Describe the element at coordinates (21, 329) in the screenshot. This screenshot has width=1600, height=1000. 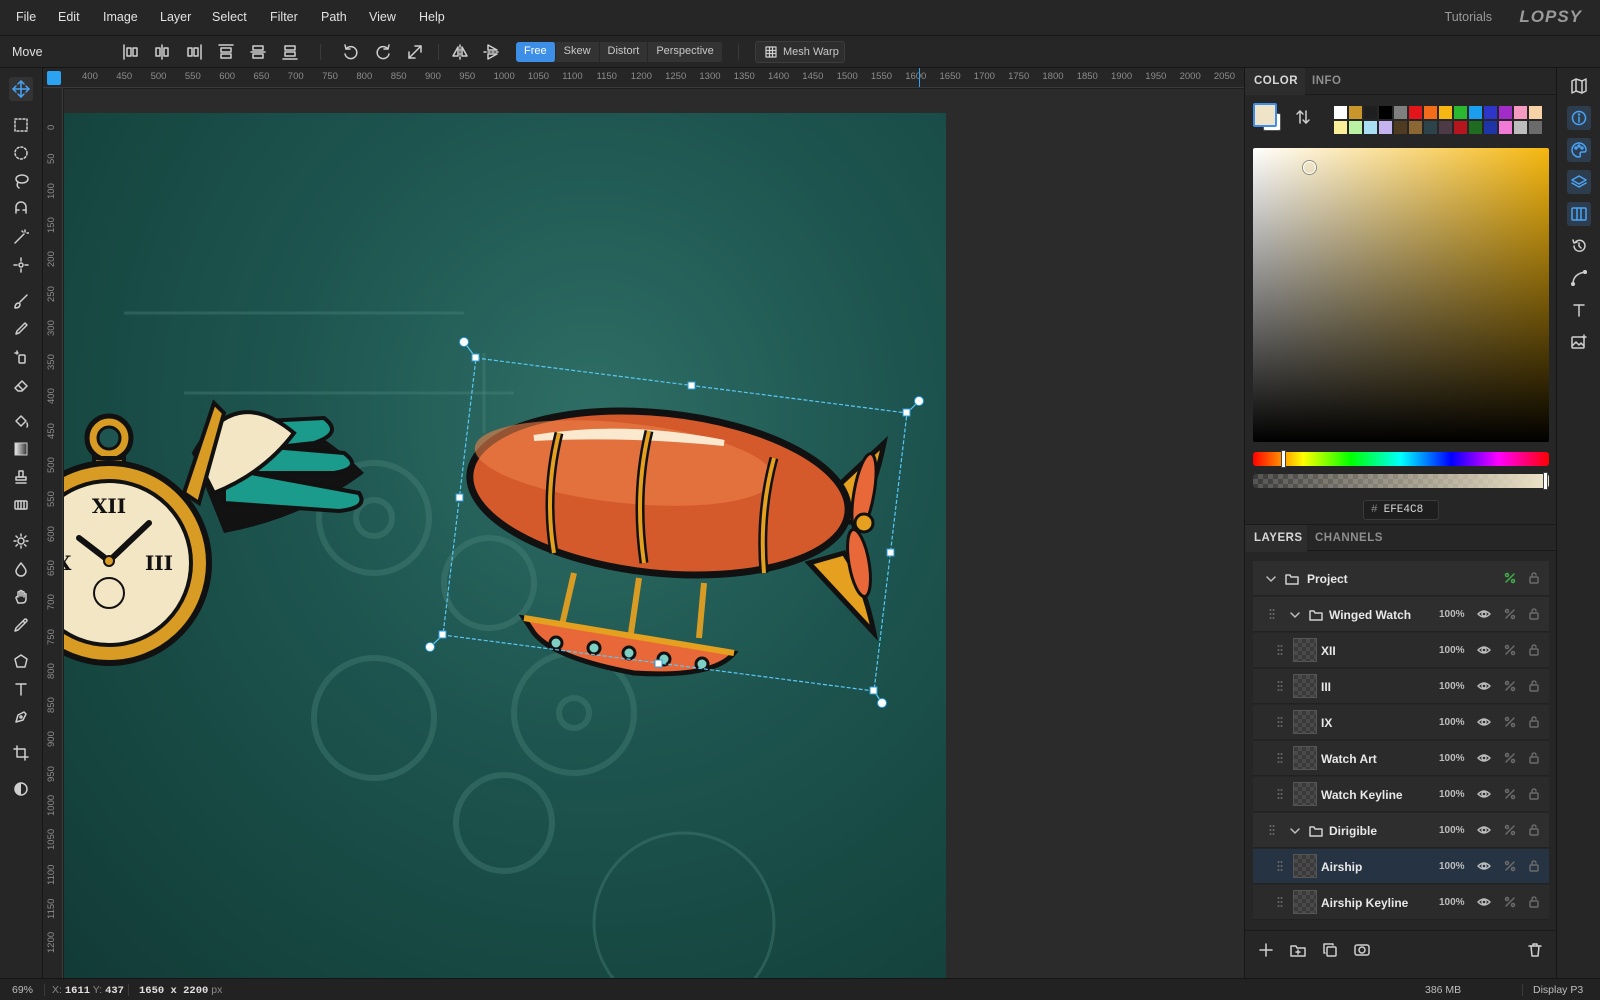
I see `pencil-icon` at that location.